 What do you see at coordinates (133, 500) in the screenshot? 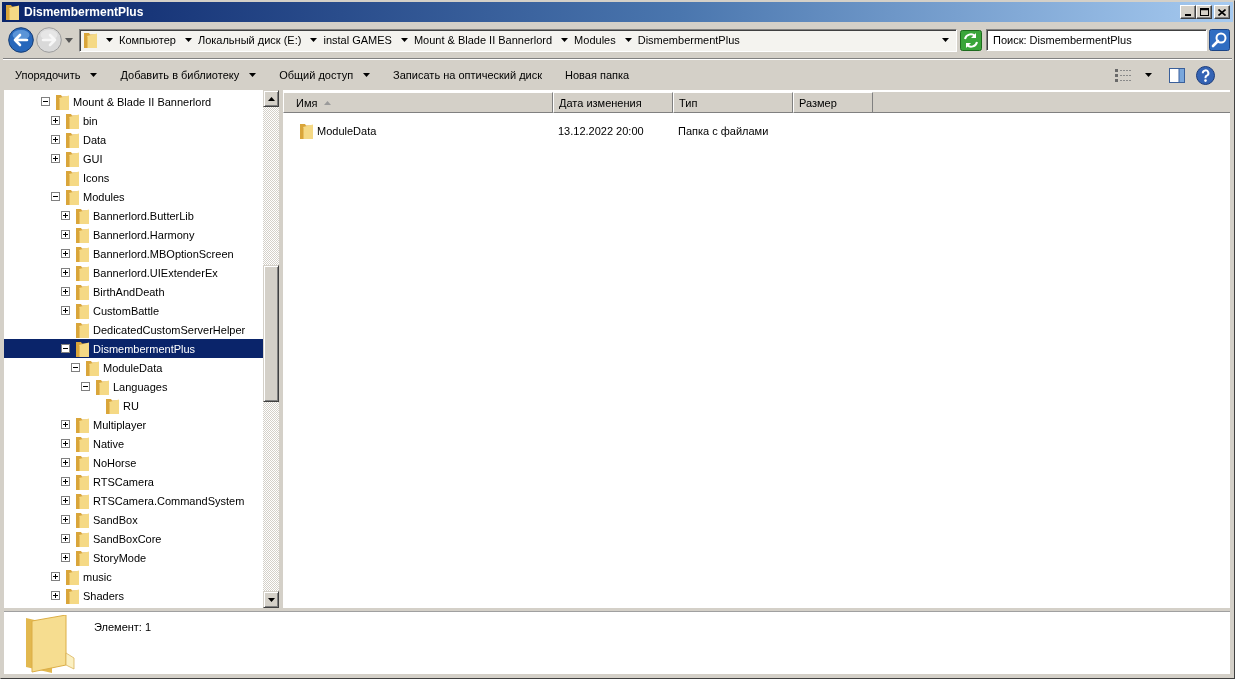
I see `tree-item: RTSCamera.CommandSystem` at bounding box center [133, 500].